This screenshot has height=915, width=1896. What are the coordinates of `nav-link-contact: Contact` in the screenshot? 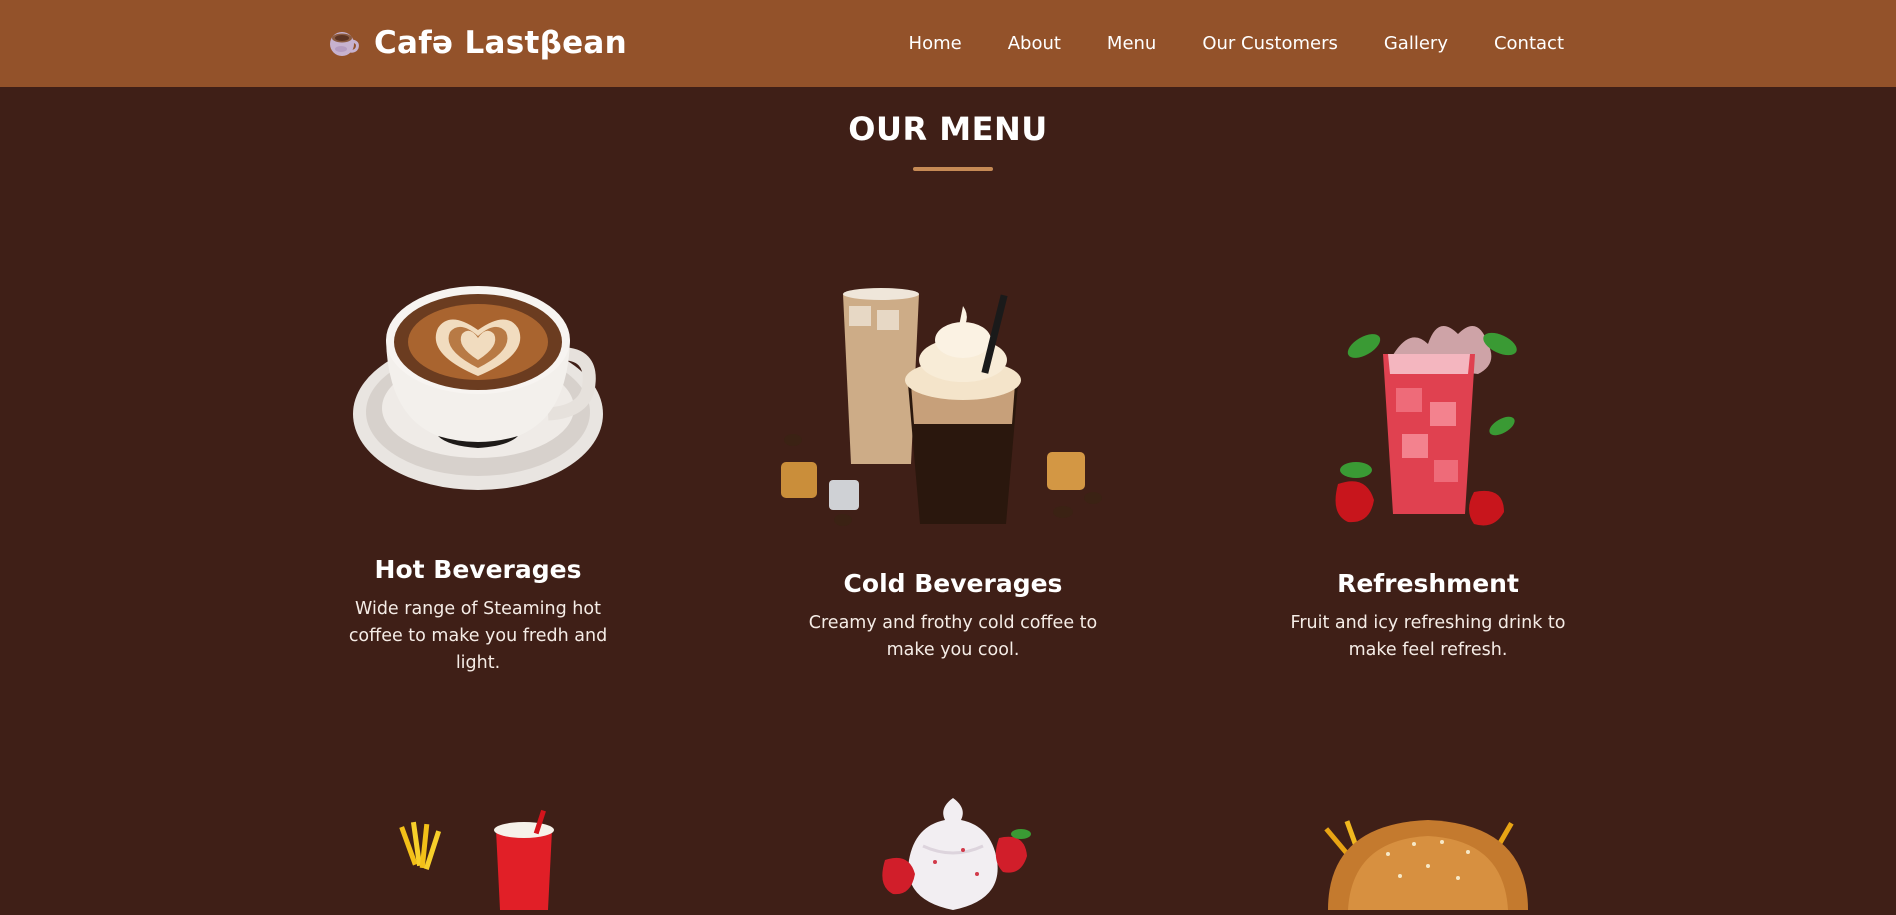 It's located at (1529, 43).